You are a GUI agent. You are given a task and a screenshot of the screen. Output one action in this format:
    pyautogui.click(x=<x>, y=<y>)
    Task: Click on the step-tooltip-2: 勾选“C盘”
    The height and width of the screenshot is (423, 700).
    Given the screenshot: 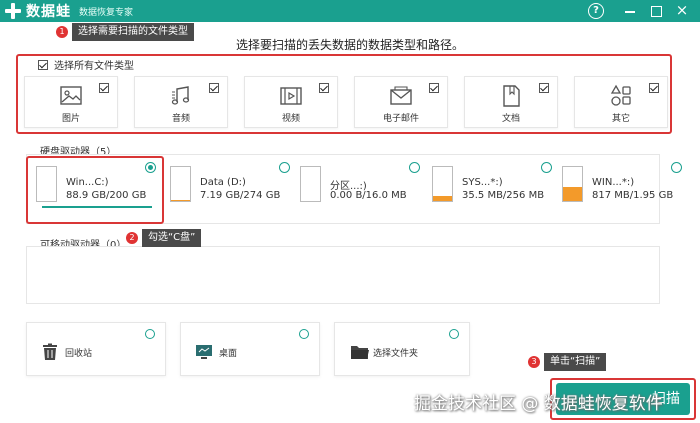 What is the action you would take?
    pyautogui.click(x=172, y=238)
    